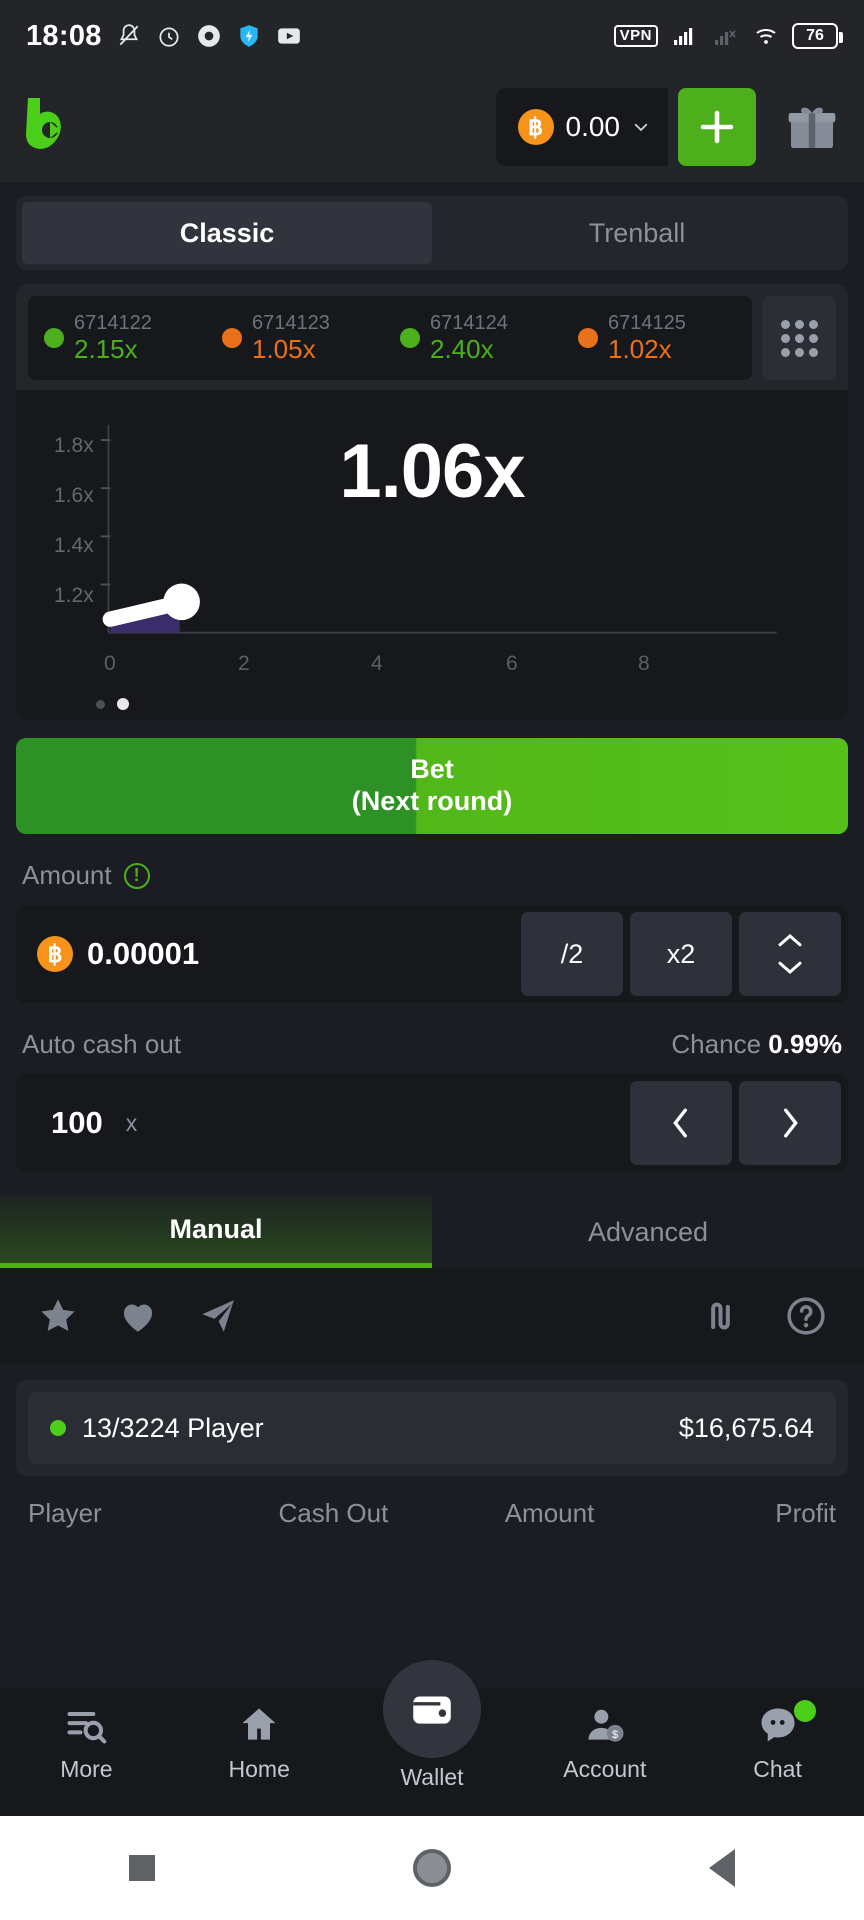 The image size is (864, 1920). Describe the element at coordinates (291, 323) in the screenshot. I see `history-round-id: 6714123` at that location.